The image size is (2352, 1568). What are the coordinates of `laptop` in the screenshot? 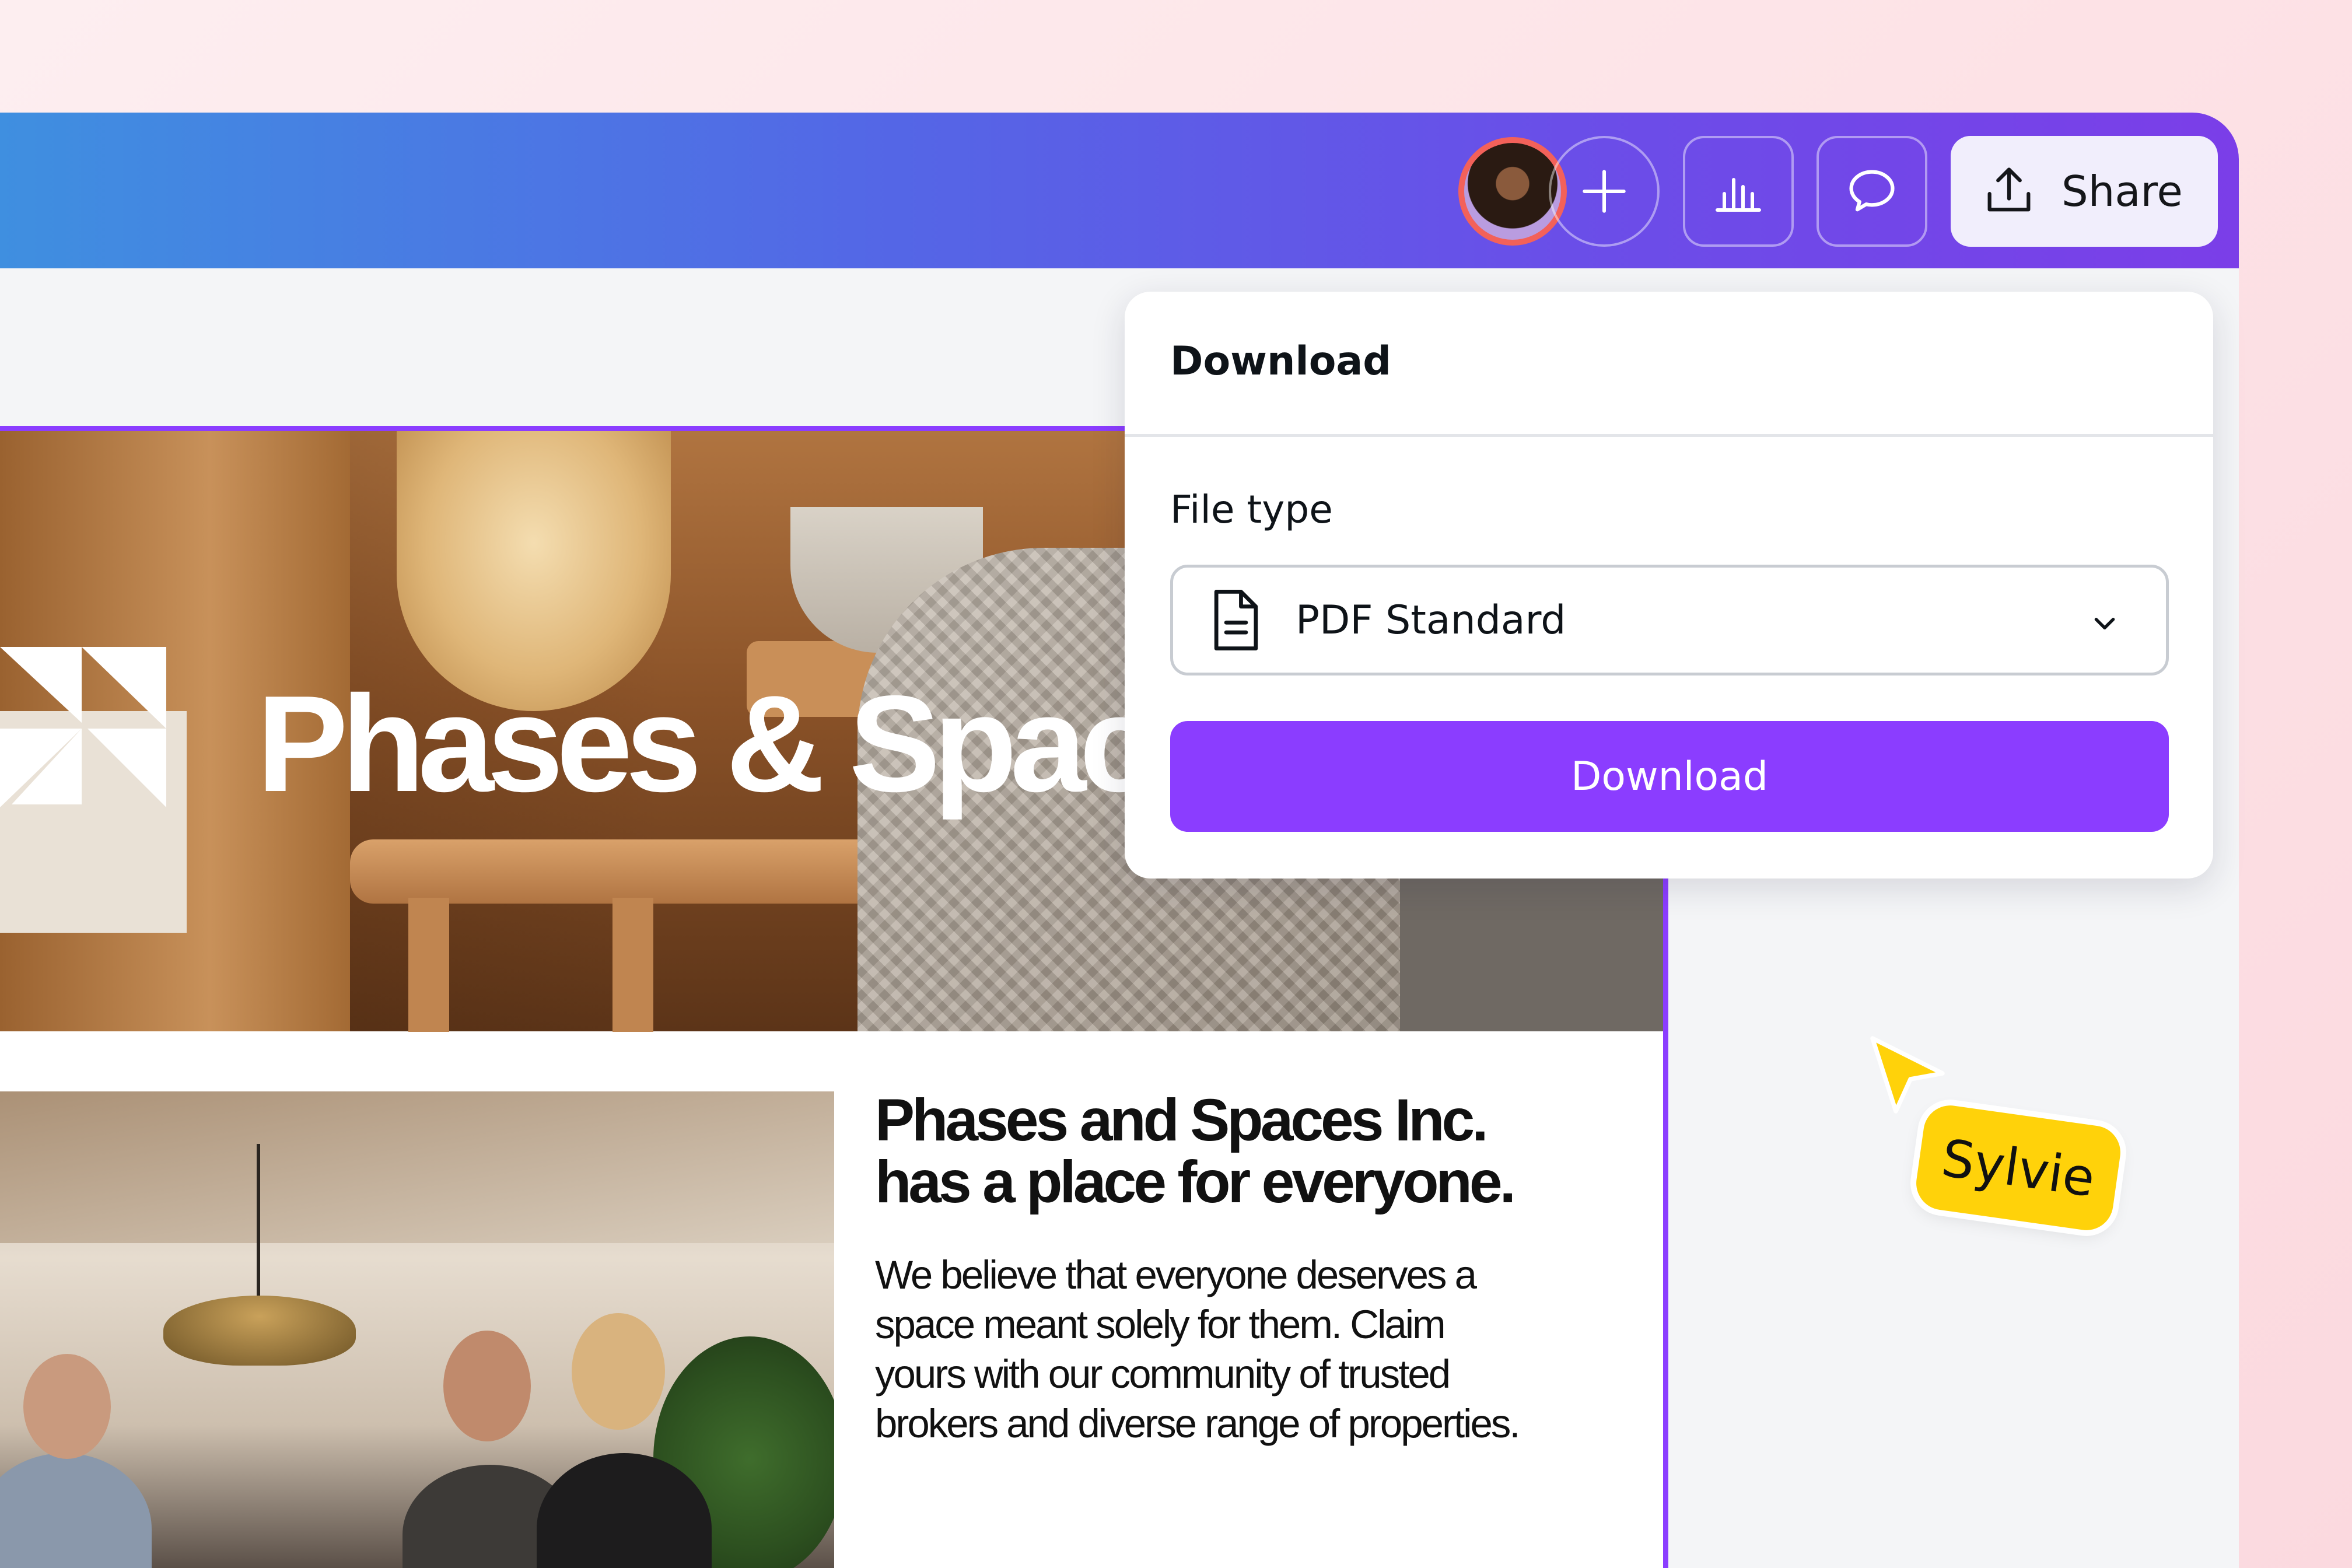 It's located at (1531, 952).